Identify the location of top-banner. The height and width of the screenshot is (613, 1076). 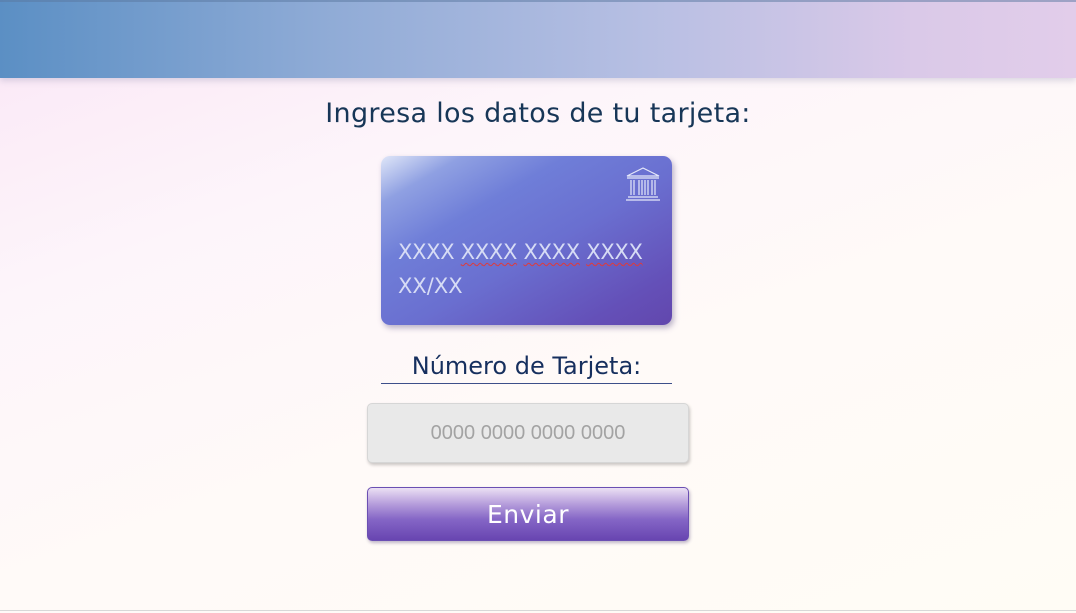
(538, 39).